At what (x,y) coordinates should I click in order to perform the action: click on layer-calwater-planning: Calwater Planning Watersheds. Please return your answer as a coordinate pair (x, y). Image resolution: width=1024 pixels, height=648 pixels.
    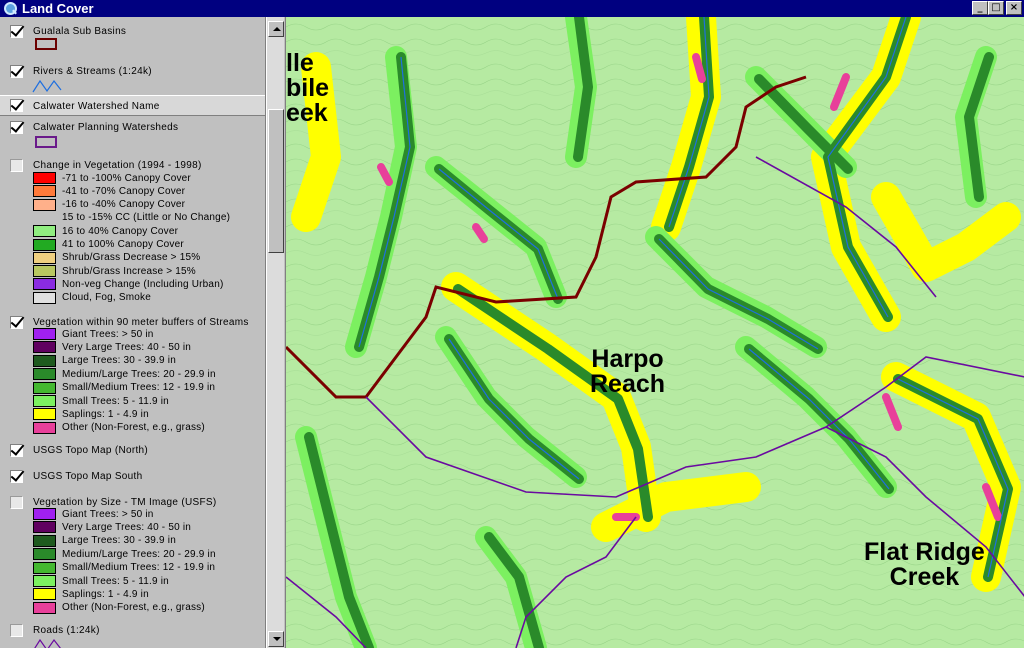
    Looking at the image, I should click on (132, 135).